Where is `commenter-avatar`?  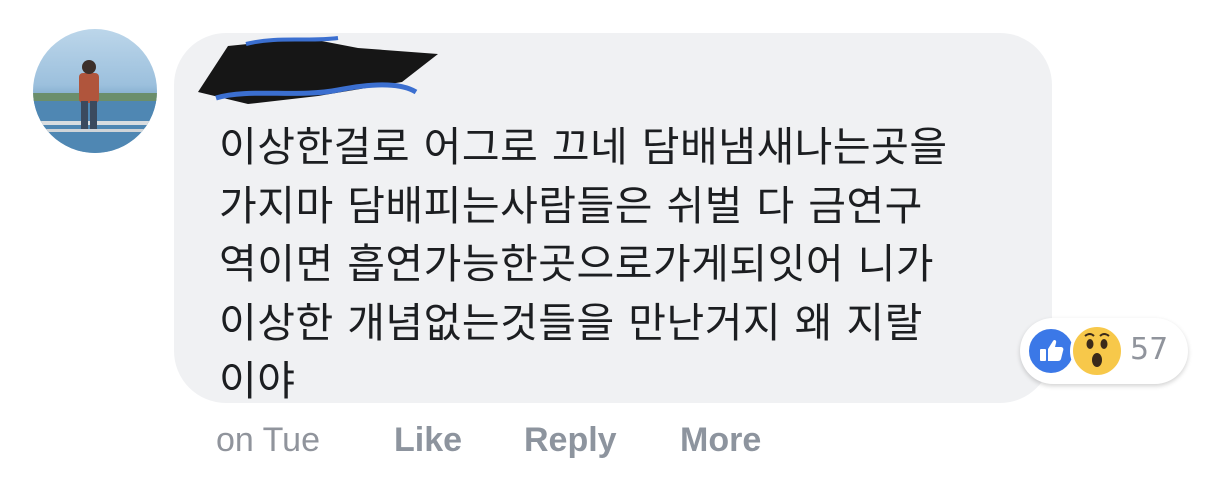
commenter-avatar is located at coordinates (95, 91).